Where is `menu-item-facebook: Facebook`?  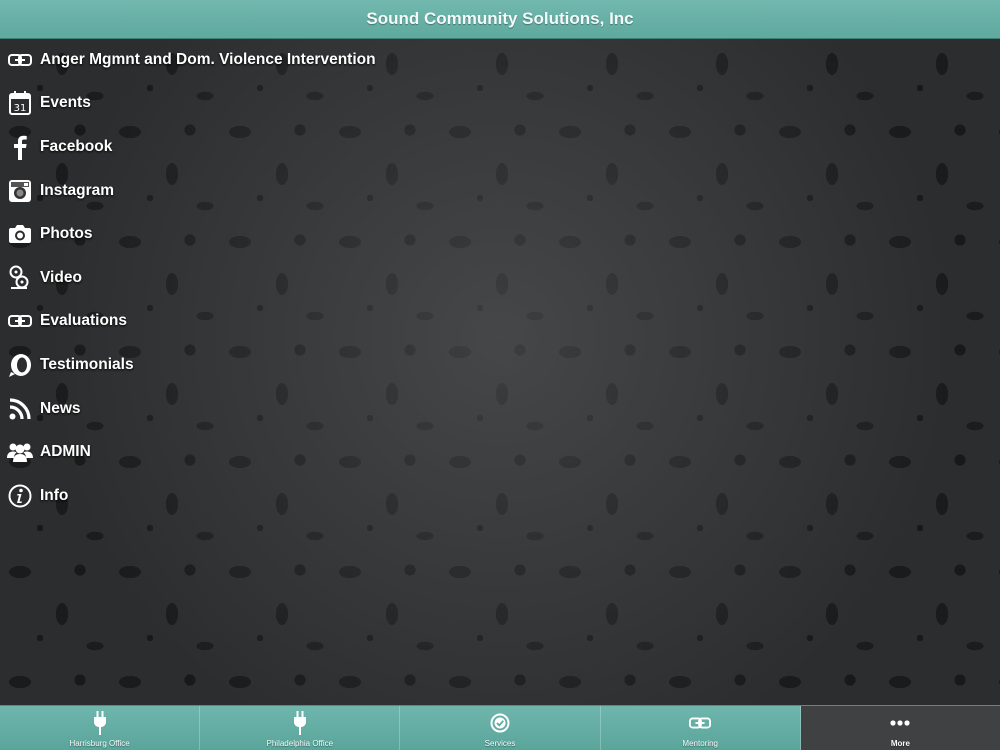 menu-item-facebook: Facebook is located at coordinates (210, 147).